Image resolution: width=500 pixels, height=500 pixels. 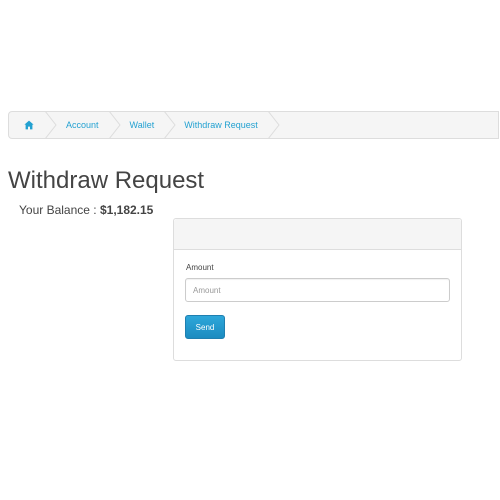 What do you see at coordinates (106, 180) in the screenshot?
I see `page-title: Withdraw Request` at bounding box center [106, 180].